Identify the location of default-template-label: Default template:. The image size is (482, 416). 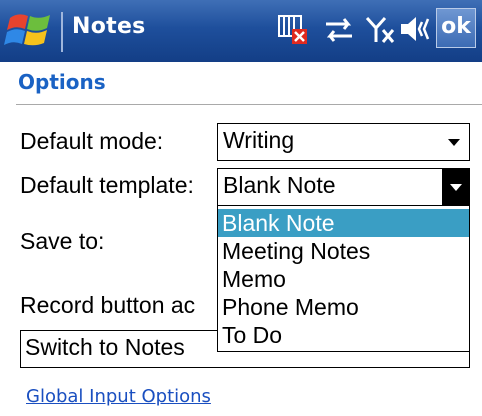
(107, 185).